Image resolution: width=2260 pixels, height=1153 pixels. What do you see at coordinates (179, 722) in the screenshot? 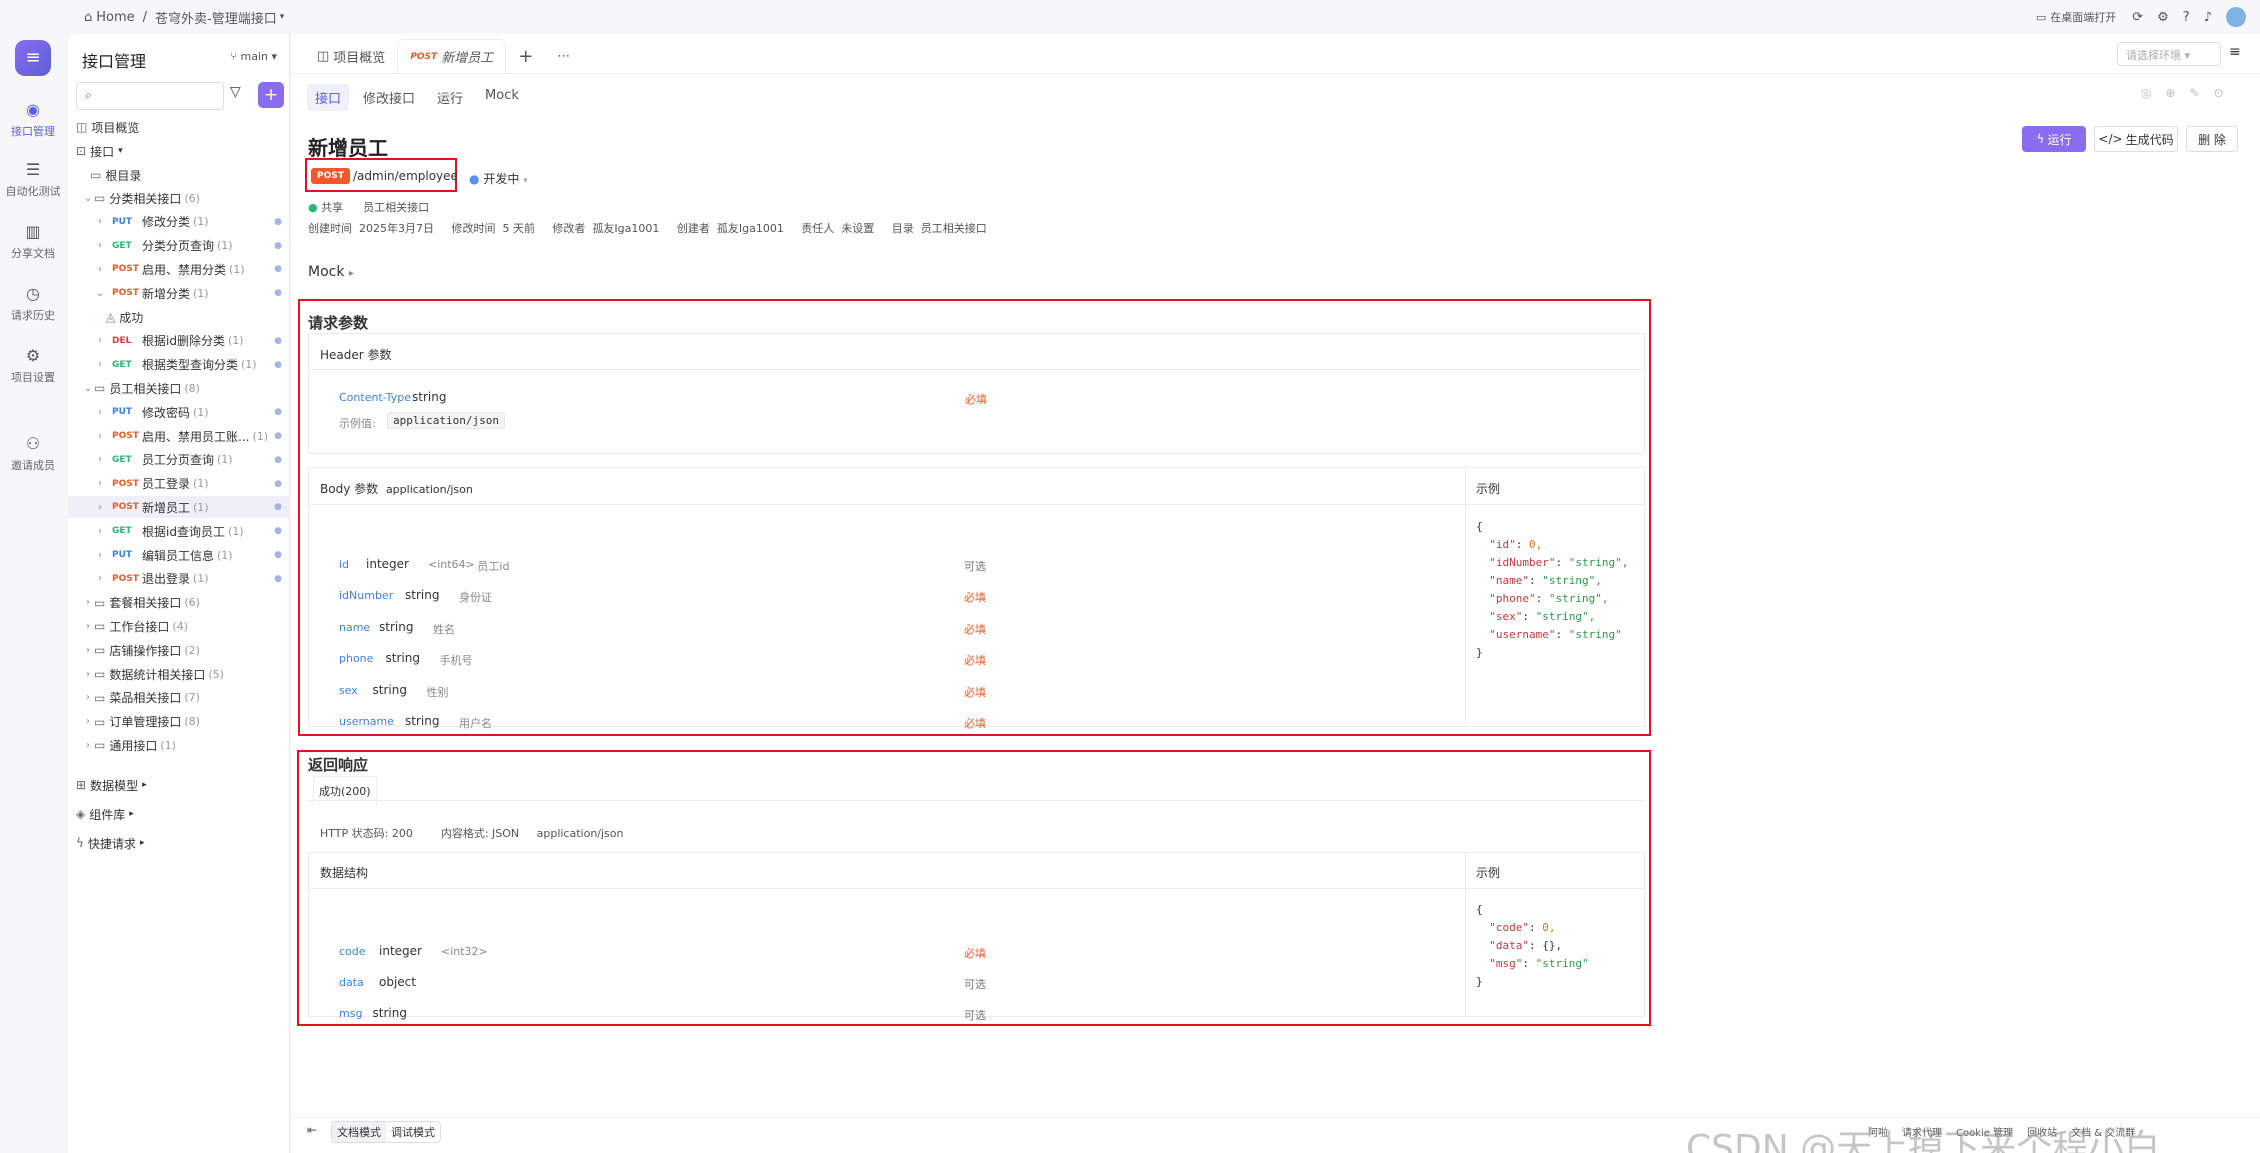
I see `tree-folder: › ▭ 订单管理接口 (8)` at bounding box center [179, 722].